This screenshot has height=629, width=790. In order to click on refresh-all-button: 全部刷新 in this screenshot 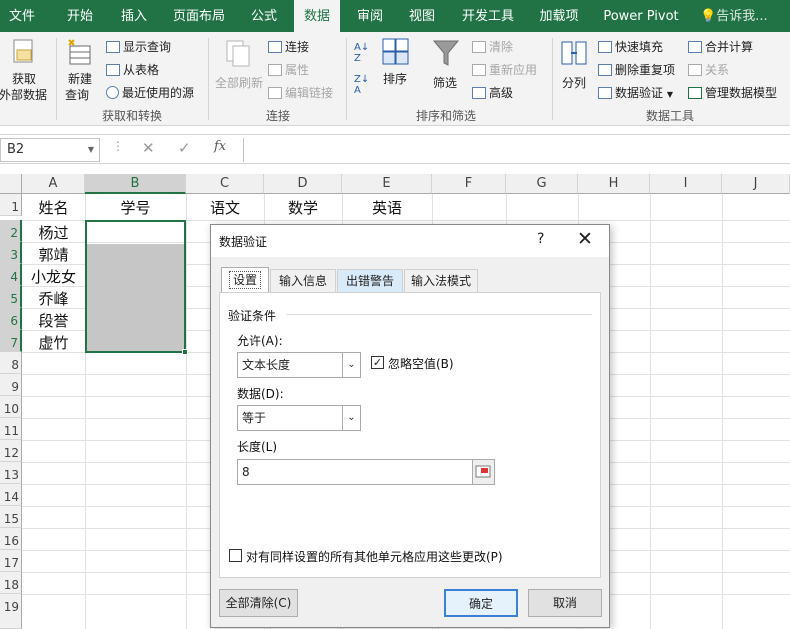, I will do `click(239, 69)`.